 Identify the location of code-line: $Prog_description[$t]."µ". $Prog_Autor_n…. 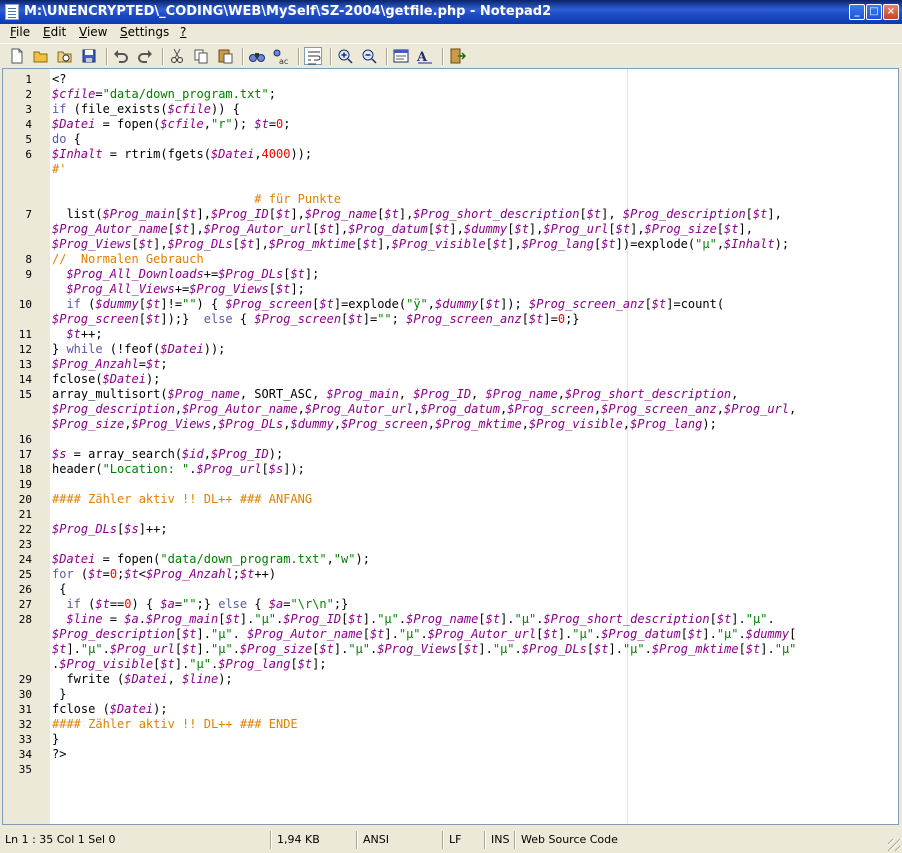
(424, 634).